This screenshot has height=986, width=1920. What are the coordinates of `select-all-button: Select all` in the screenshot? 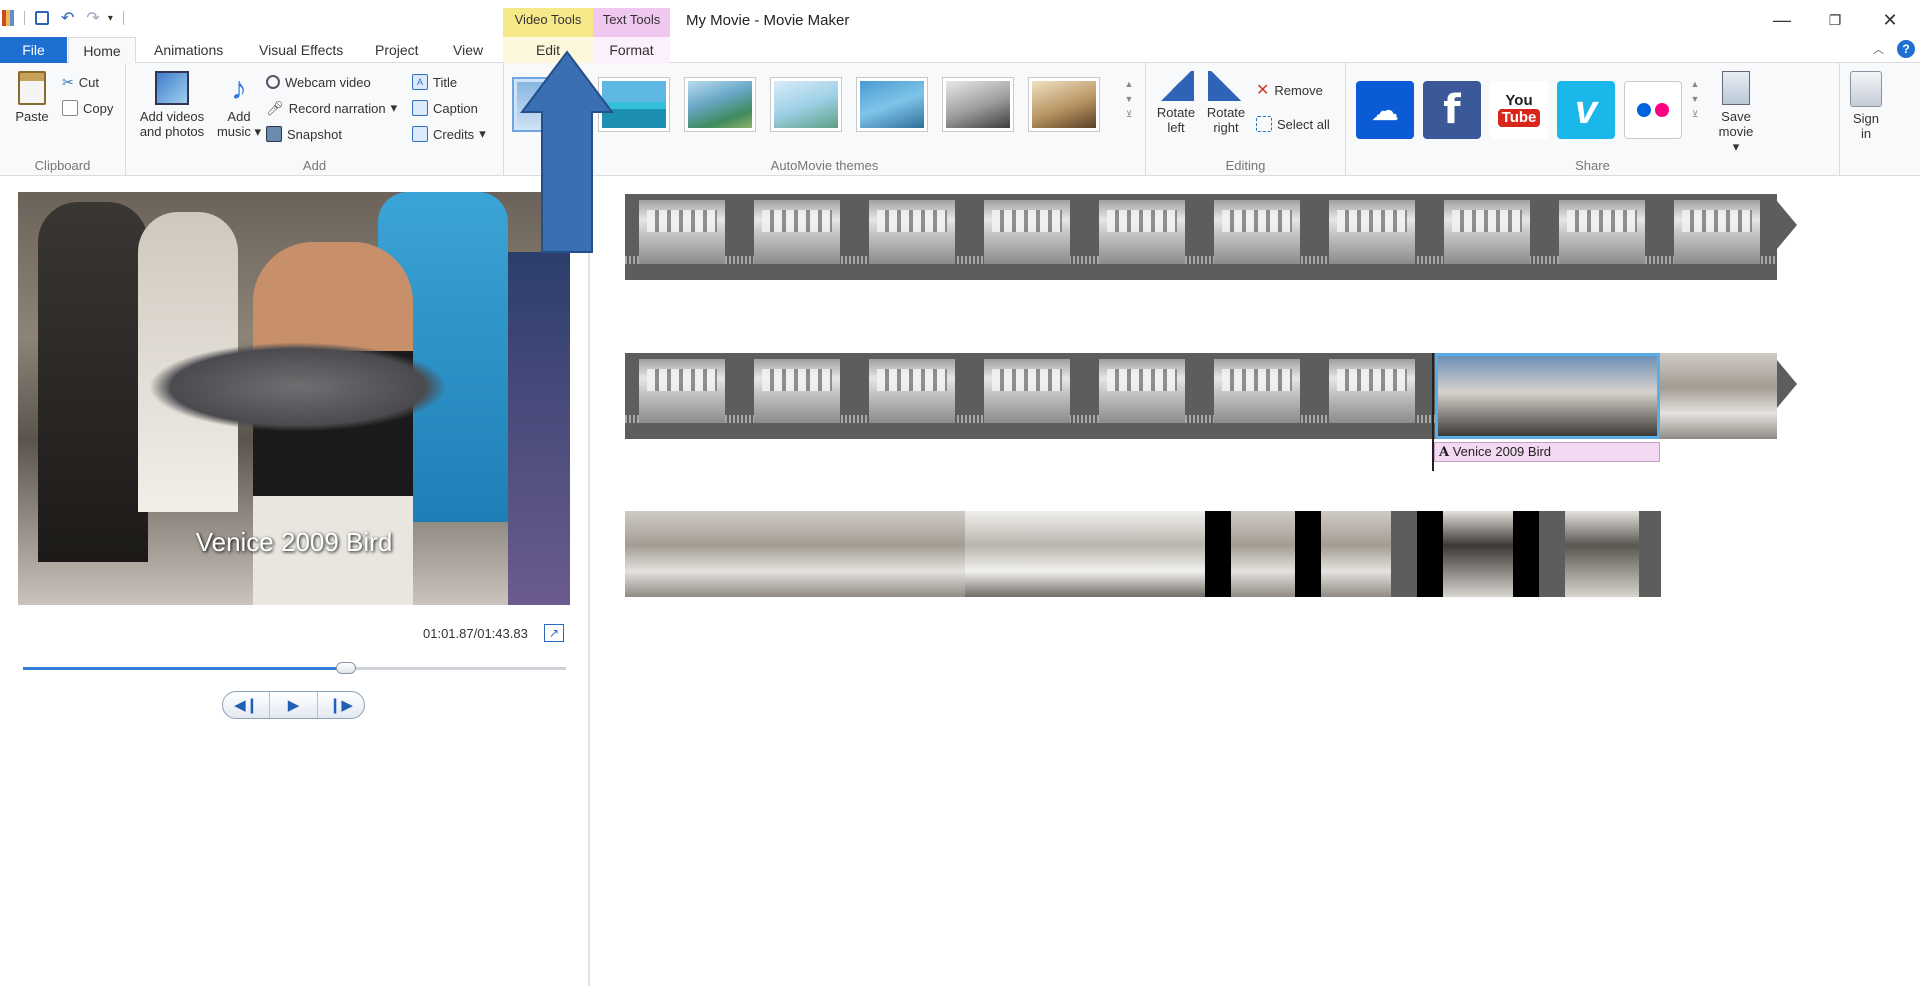 It's located at (1293, 124).